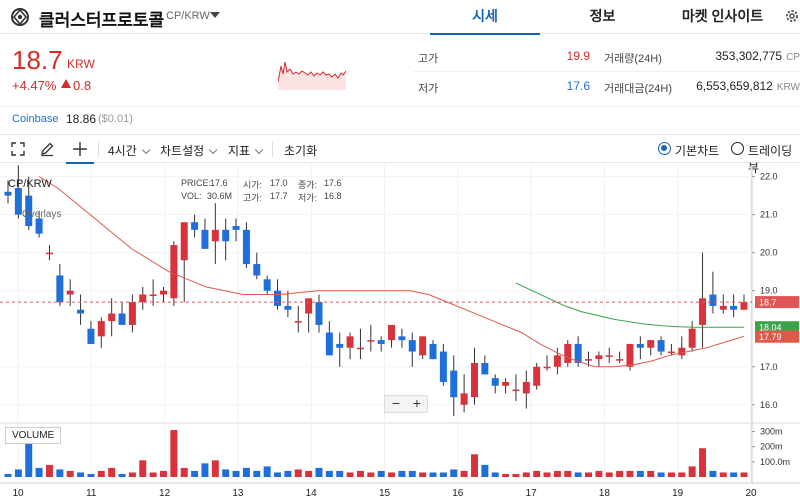  What do you see at coordinates (792, 16) in the screenshot?
I see `gear-icon` at bounding box center [792, 16].